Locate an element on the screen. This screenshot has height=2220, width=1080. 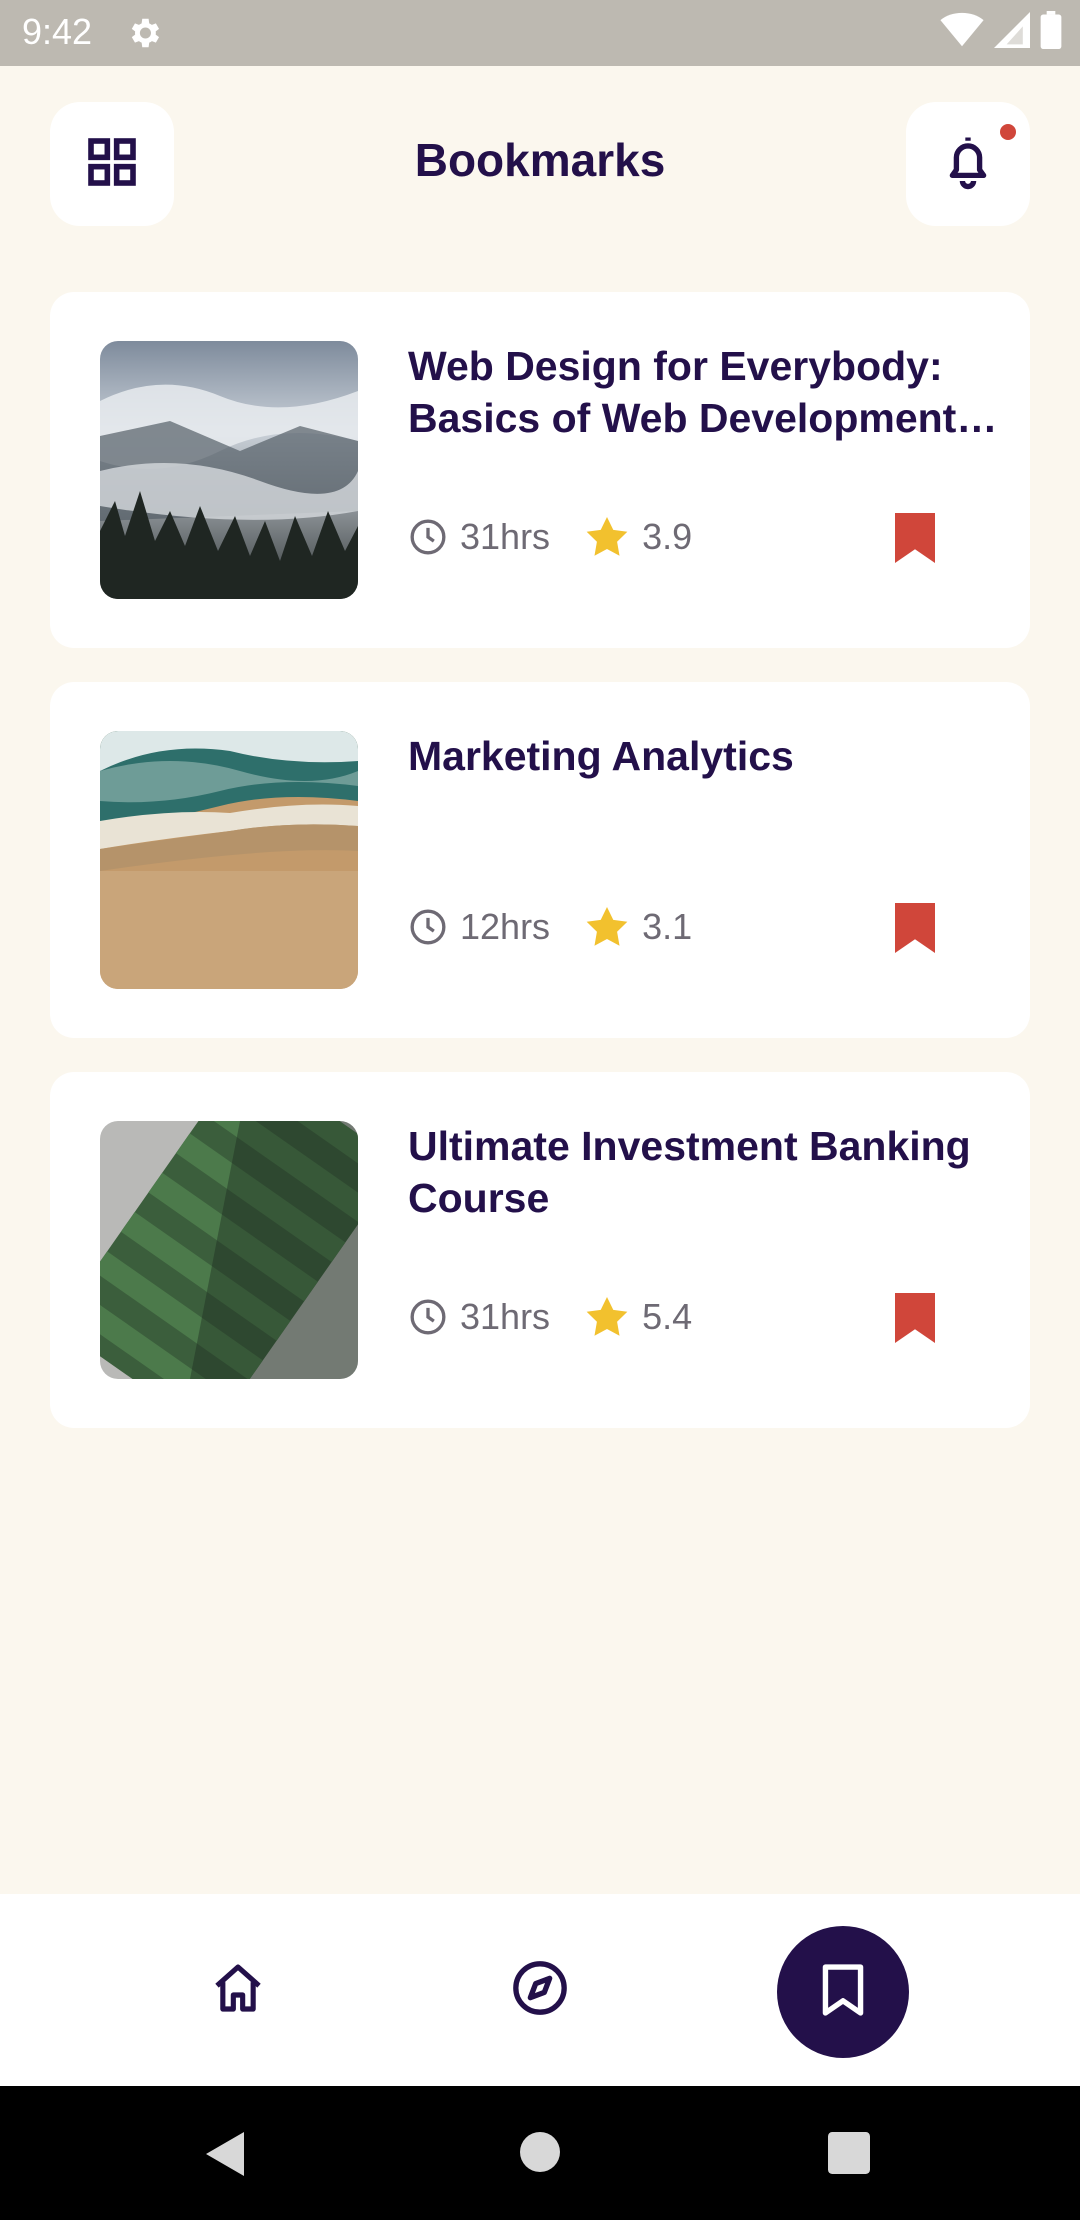
bell-icon is located at coordinates (968, 164).